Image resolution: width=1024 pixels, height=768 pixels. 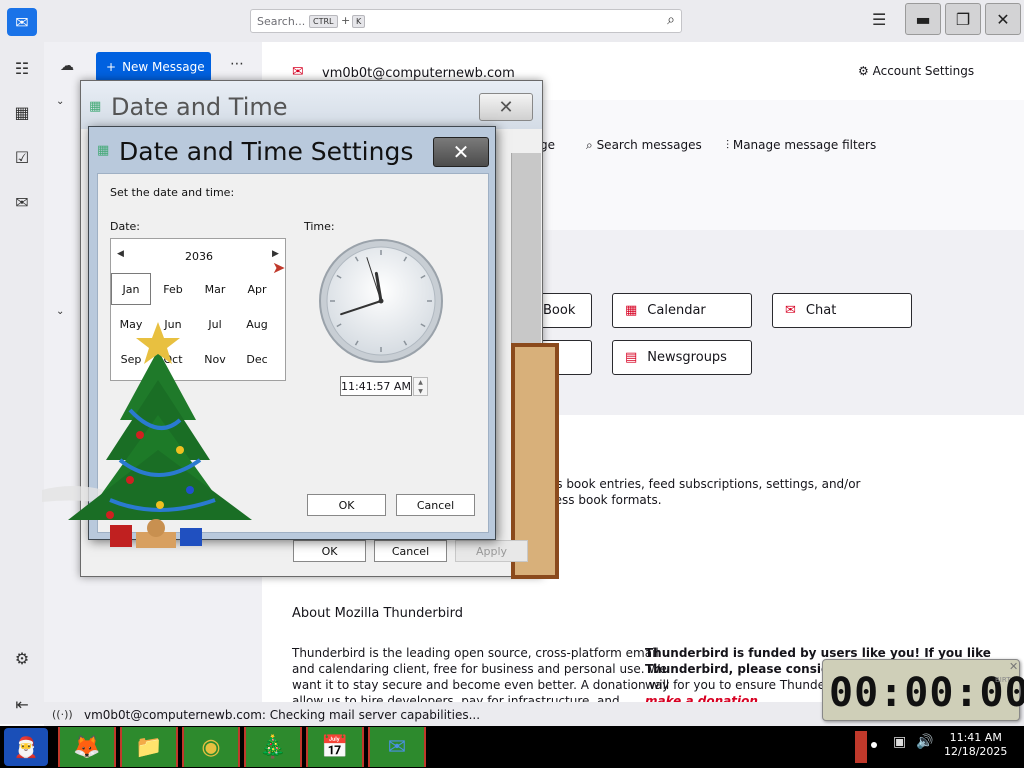 I want to click on account-settings-link: ⚙ Account Settings, so click(x=916, y=71).